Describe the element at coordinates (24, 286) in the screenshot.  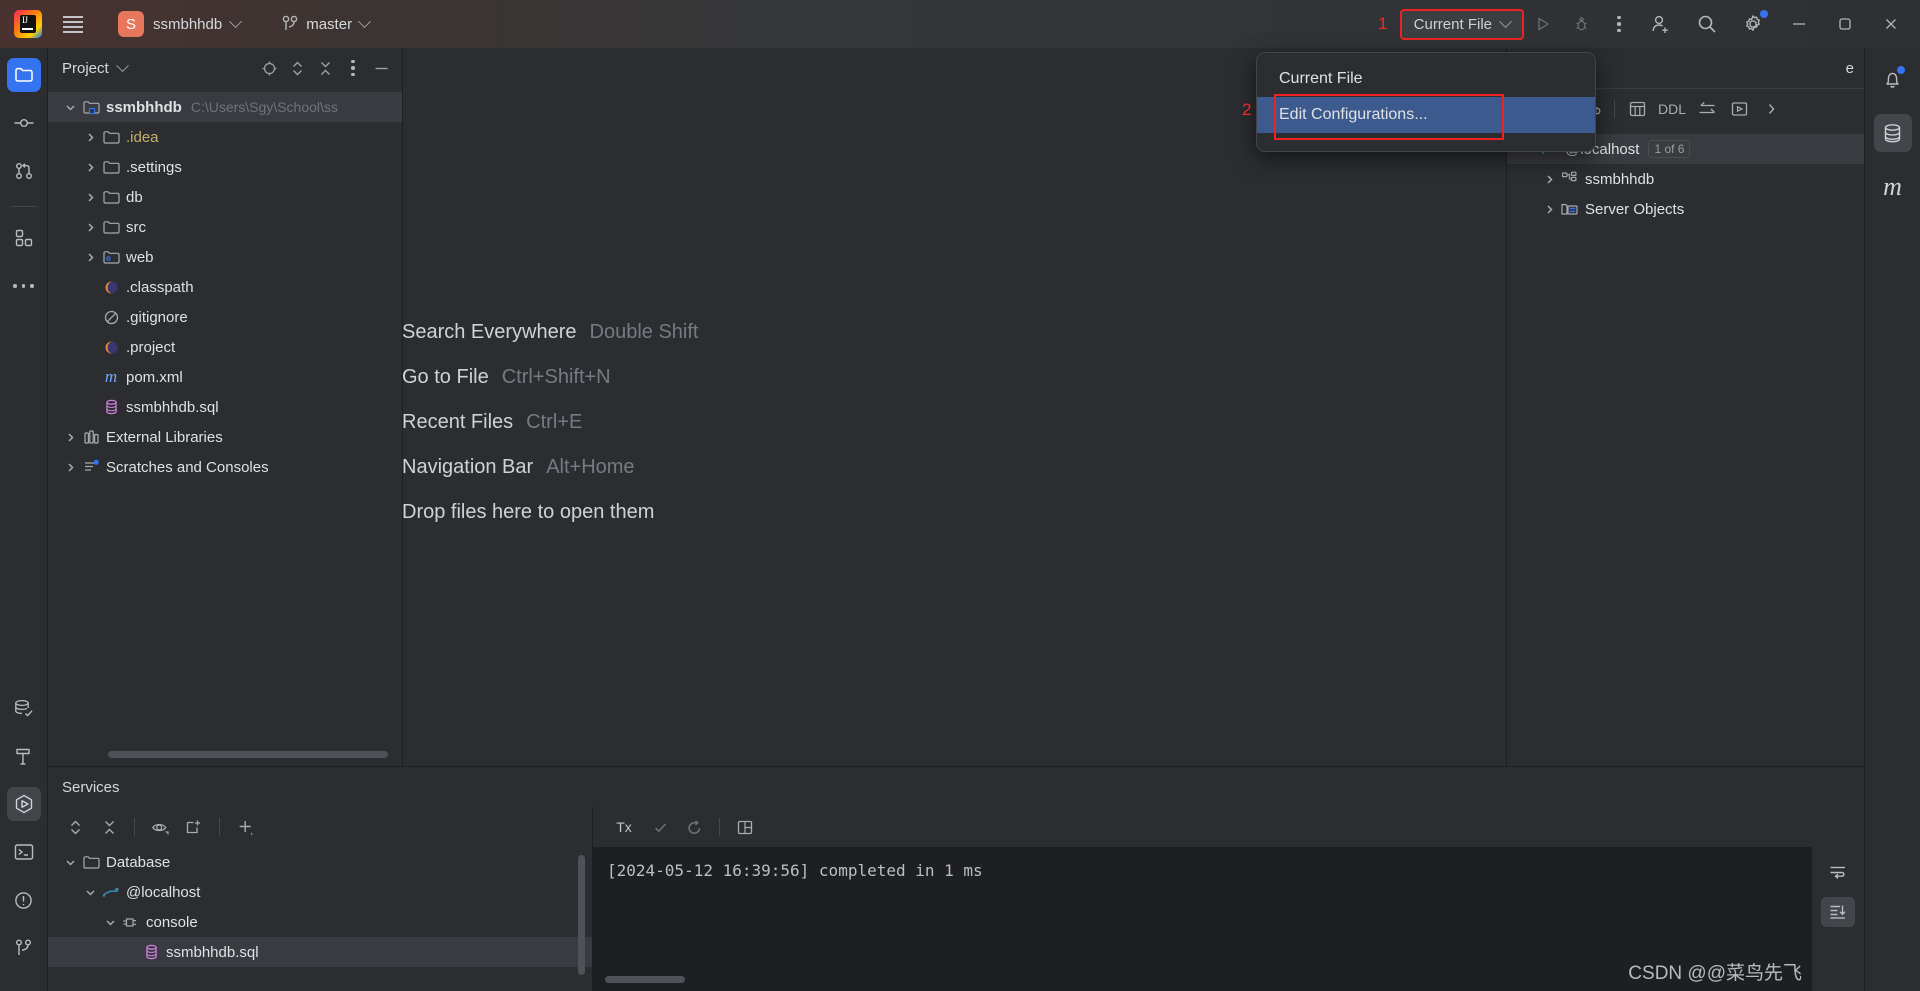
I see `sidebar-item-more-tool-windows` at that location.